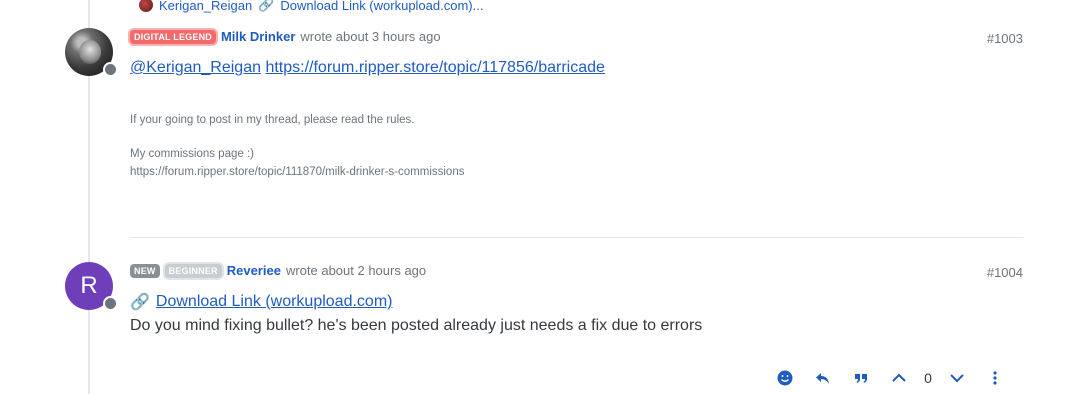 This screenshot has width=1083, height=394. I want to click on parent-username: Kerigan_Reigan, so click(205, 6).